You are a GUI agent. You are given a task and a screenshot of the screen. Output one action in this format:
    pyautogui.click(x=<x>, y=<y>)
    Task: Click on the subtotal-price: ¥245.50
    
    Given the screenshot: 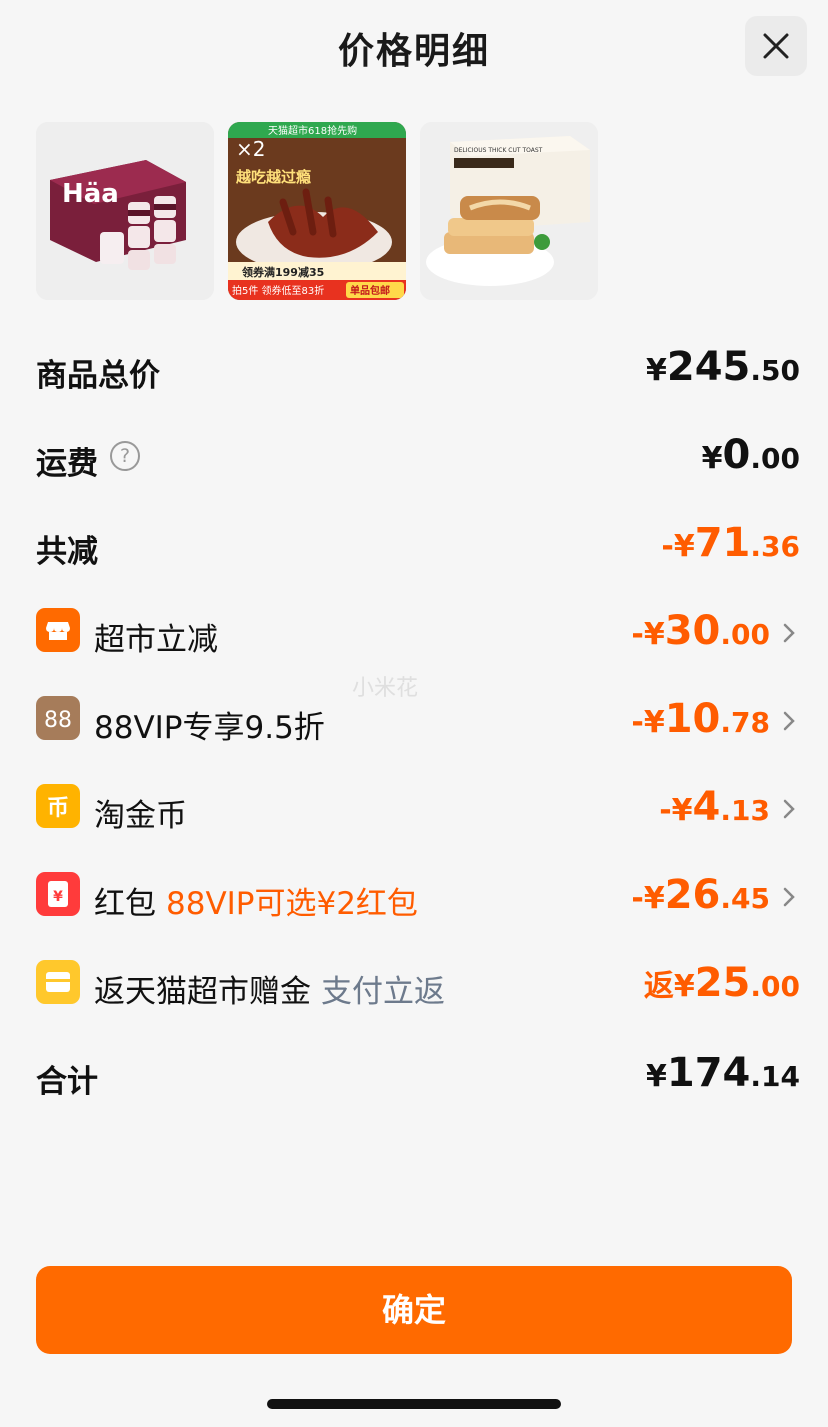 What is the action you would take?
    pyautogui.click(x=723, y=367)
    